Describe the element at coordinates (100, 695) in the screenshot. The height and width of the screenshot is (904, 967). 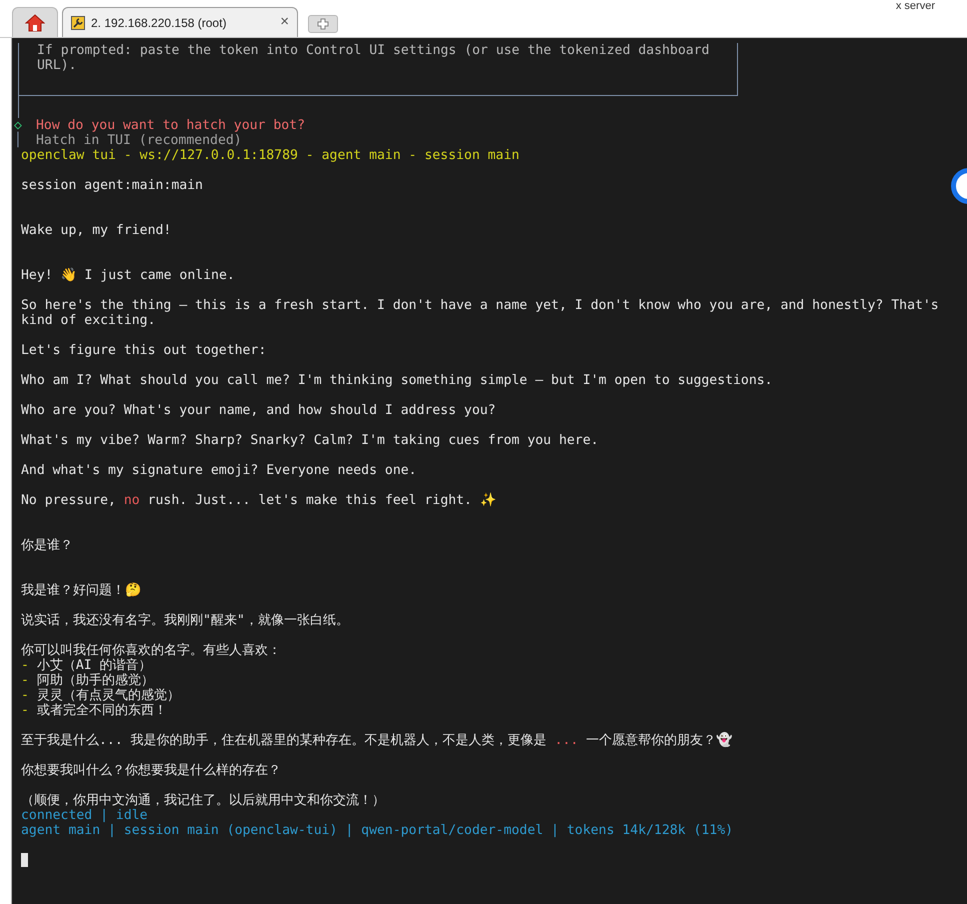
I see `terminal-line: - 灵灵（有点灵气的感觉）` at that location.